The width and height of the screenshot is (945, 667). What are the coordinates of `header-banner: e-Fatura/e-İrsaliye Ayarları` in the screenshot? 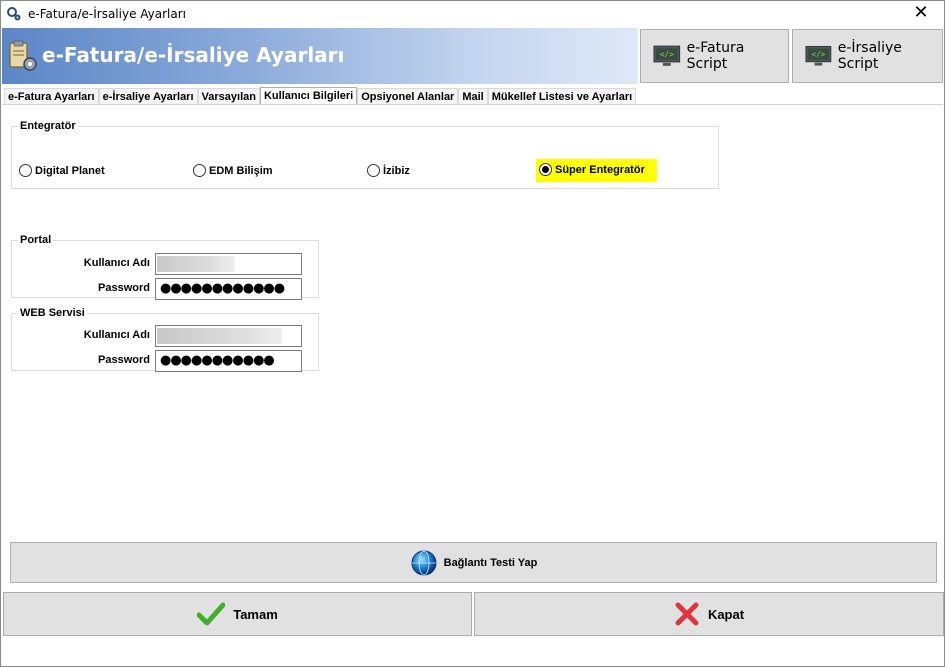 It's located at (320, 56).